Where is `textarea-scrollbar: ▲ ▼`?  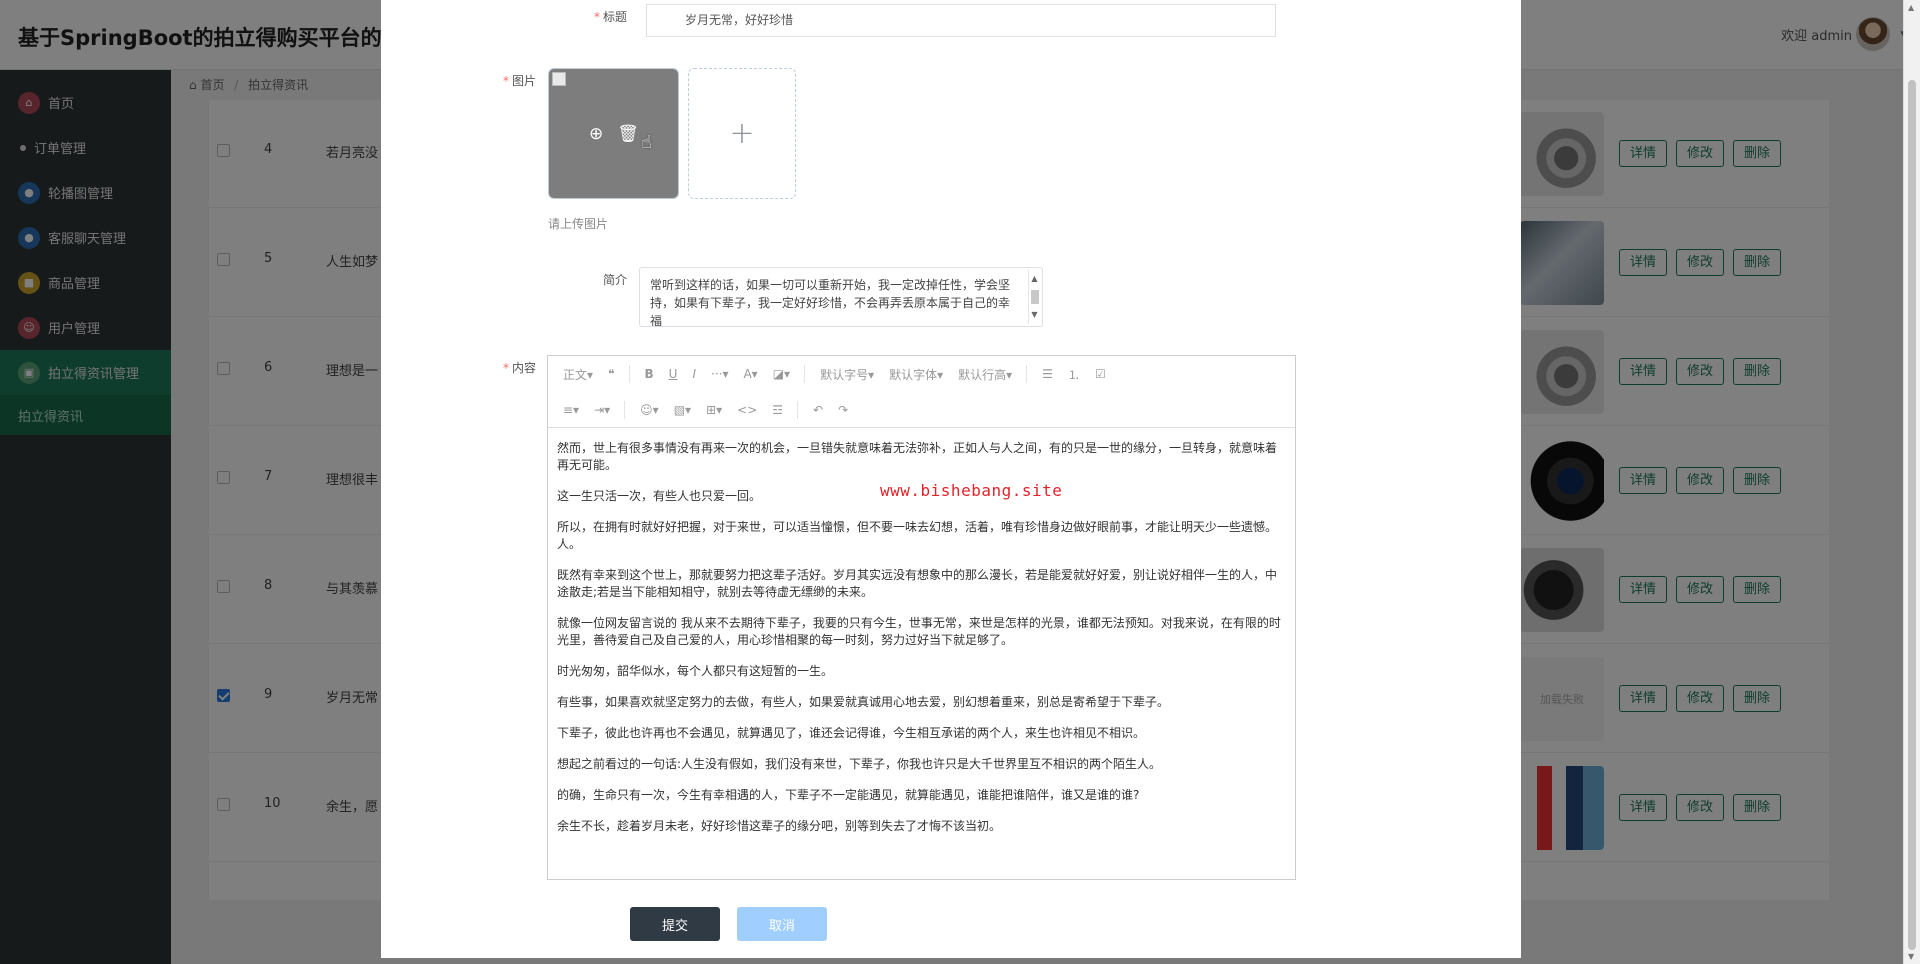
textarea-scrollbar: ▲ ▼ is located at coordinates (1034, 297).